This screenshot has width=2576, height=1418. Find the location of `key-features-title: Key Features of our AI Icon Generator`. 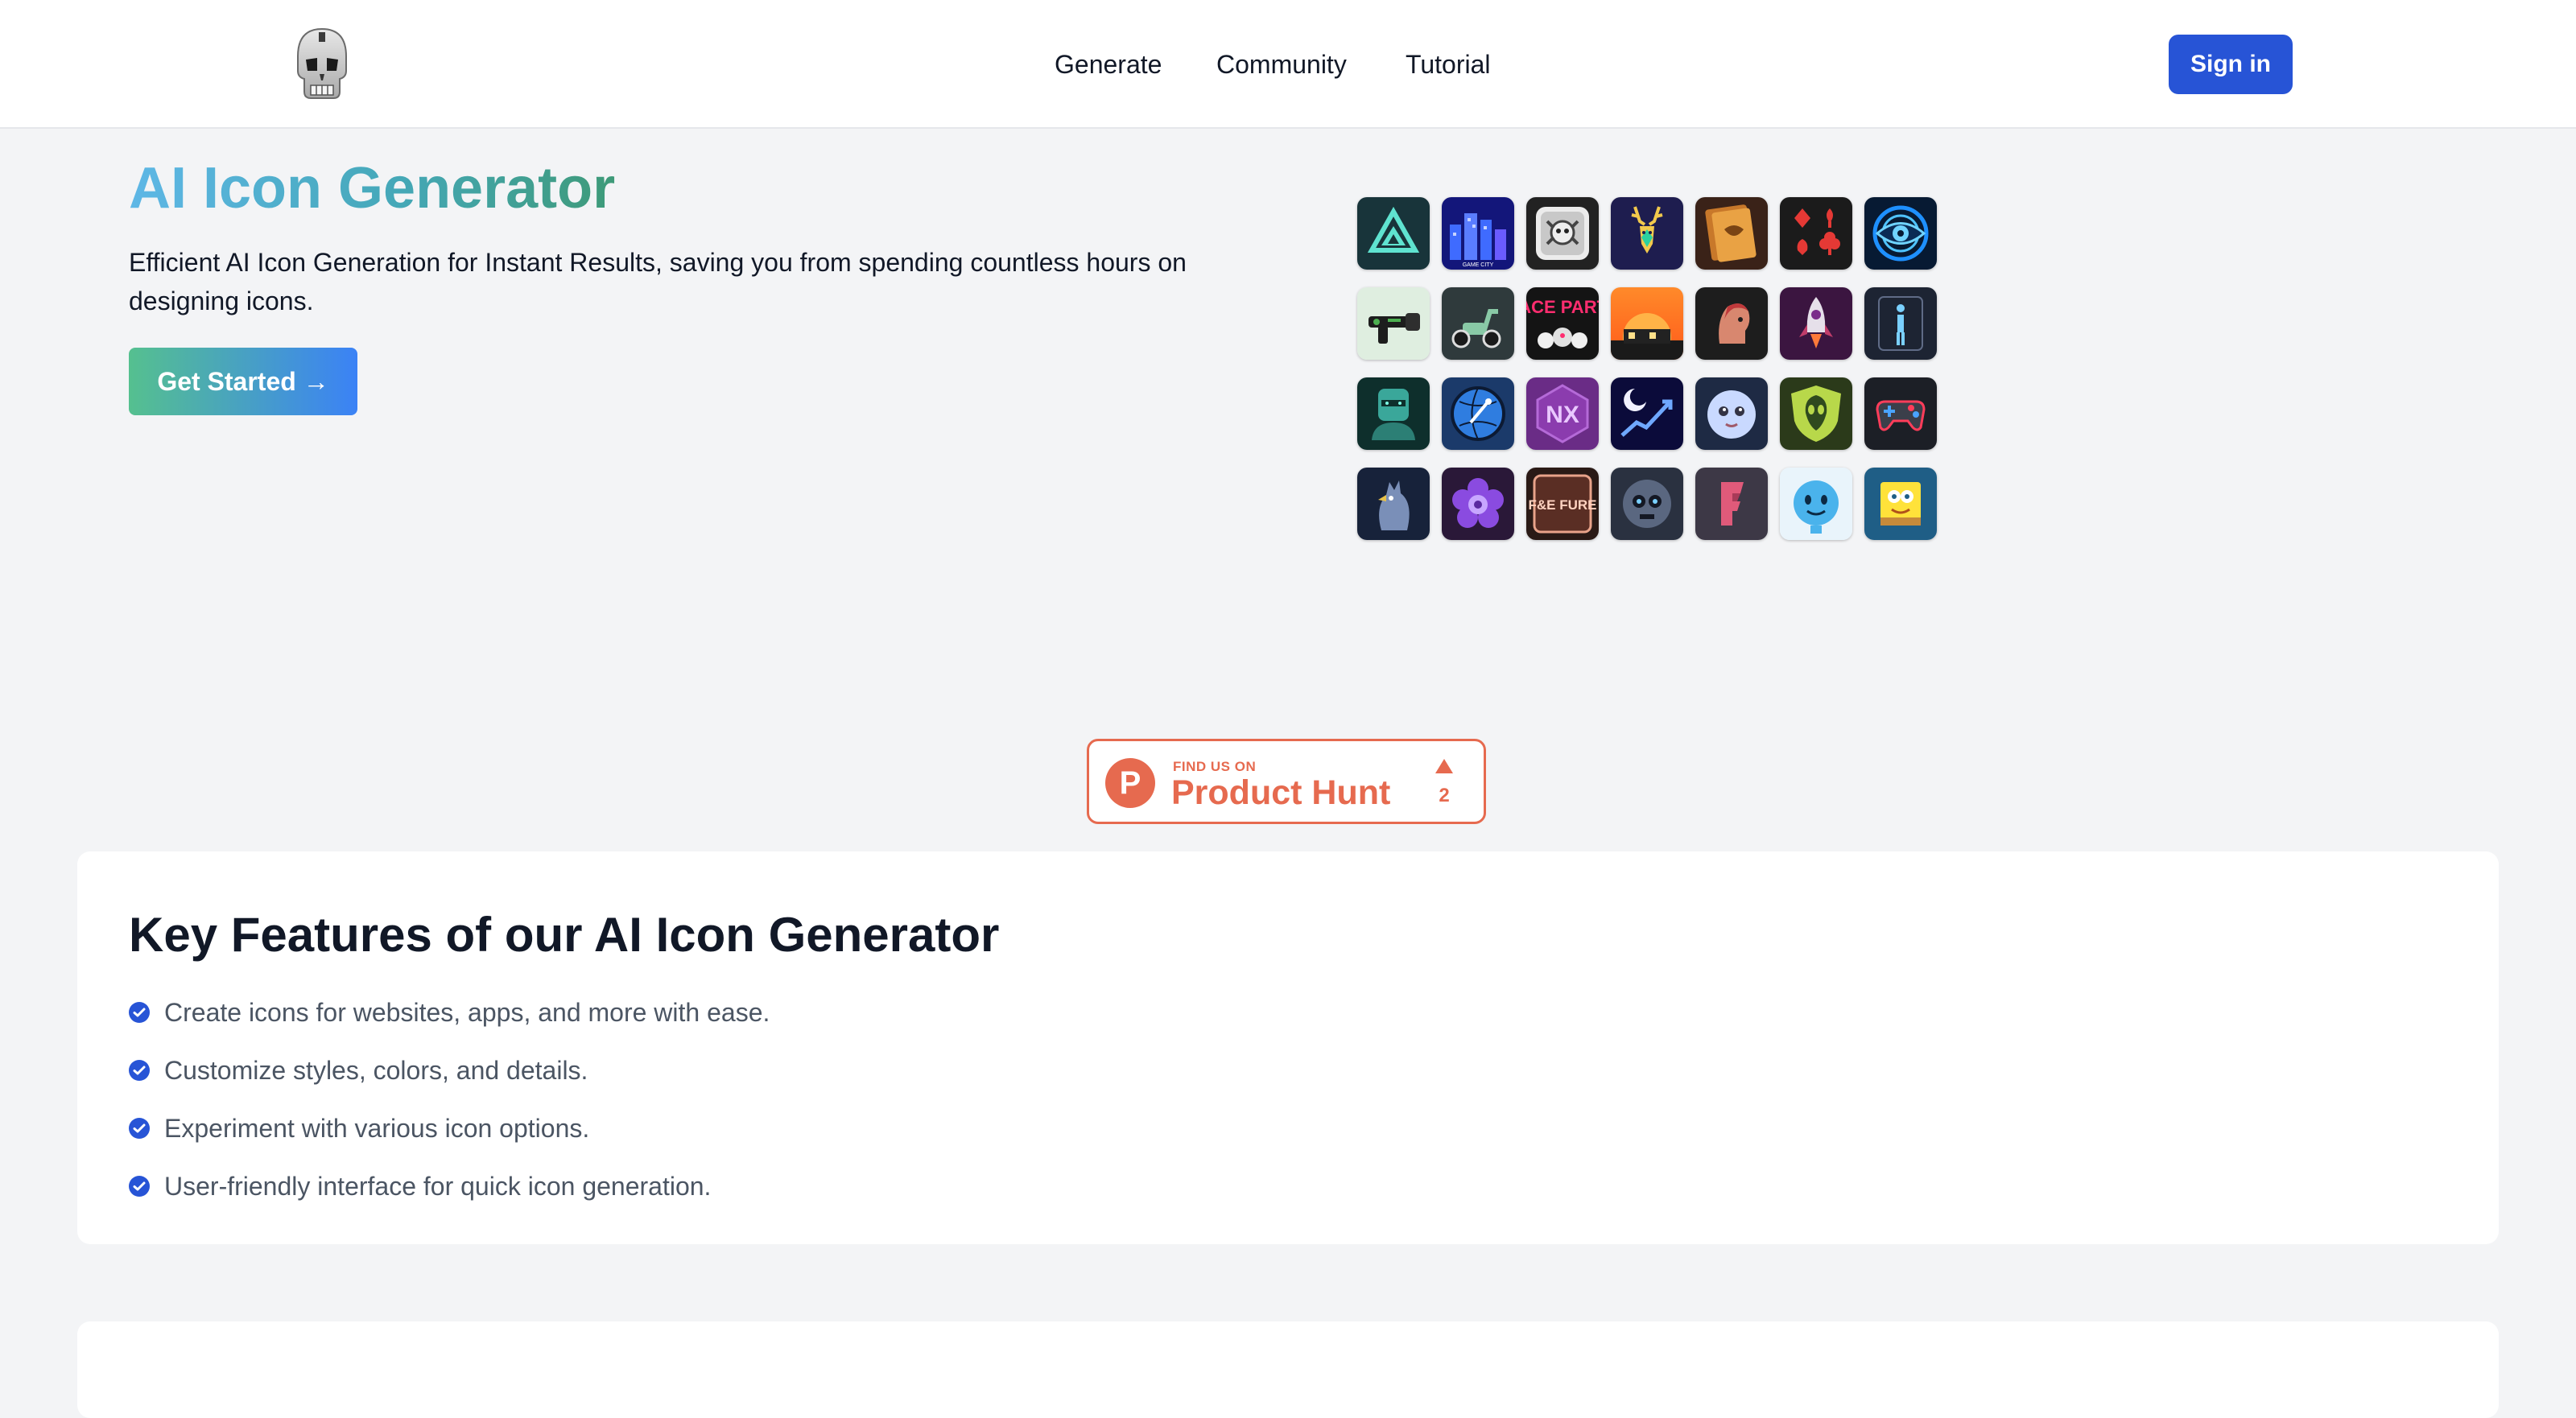

key-features-title: Key Features of our AI Icon Generator is located at coordinates (564, 935).